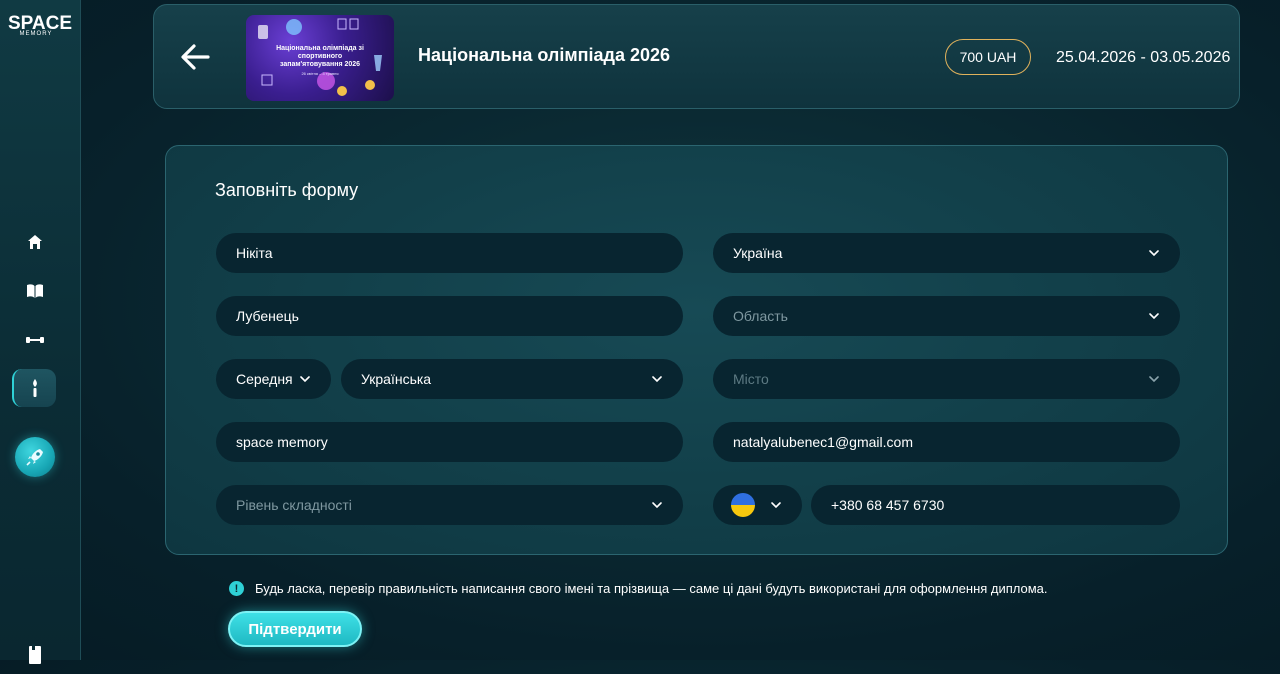  Describe the element at coordinates (449, 442) in the screenshot. I see `organization-input: space memory` at that location.